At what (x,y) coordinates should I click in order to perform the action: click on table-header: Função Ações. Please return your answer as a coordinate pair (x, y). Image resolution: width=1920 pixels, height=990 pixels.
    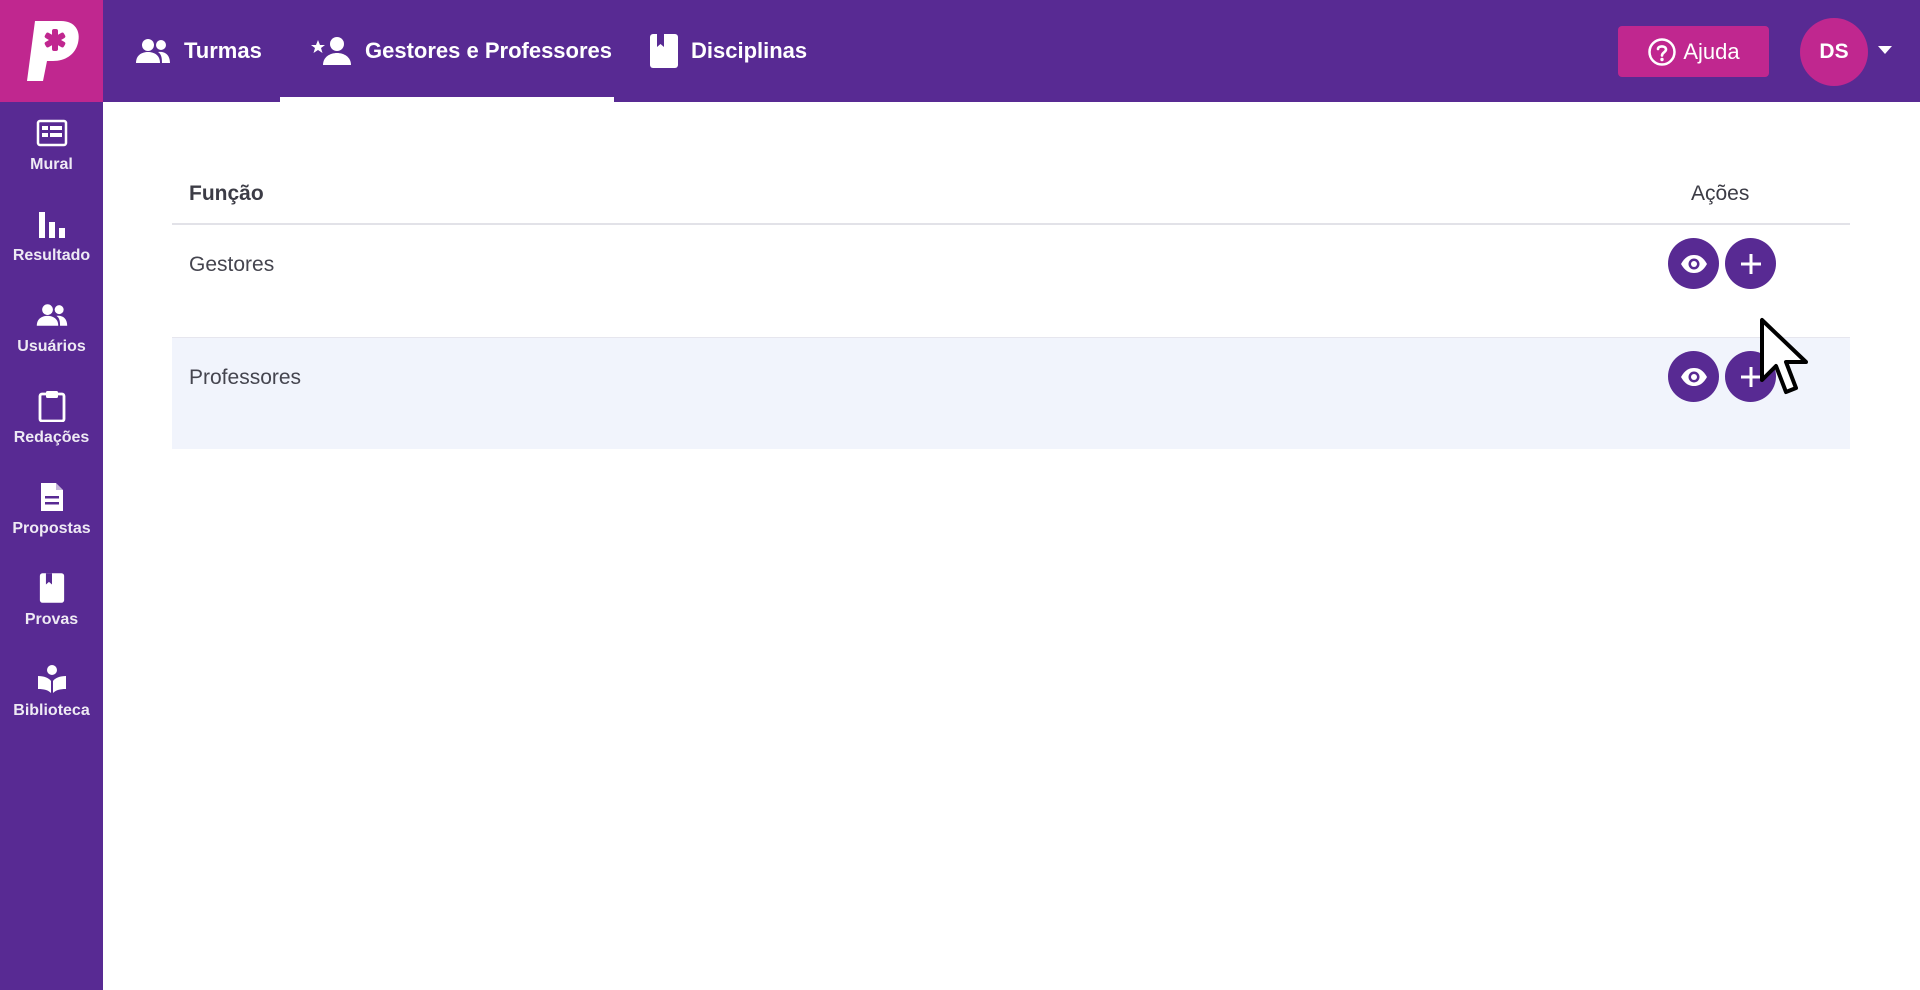
    Looking at the image, I should click on (1011, 195).